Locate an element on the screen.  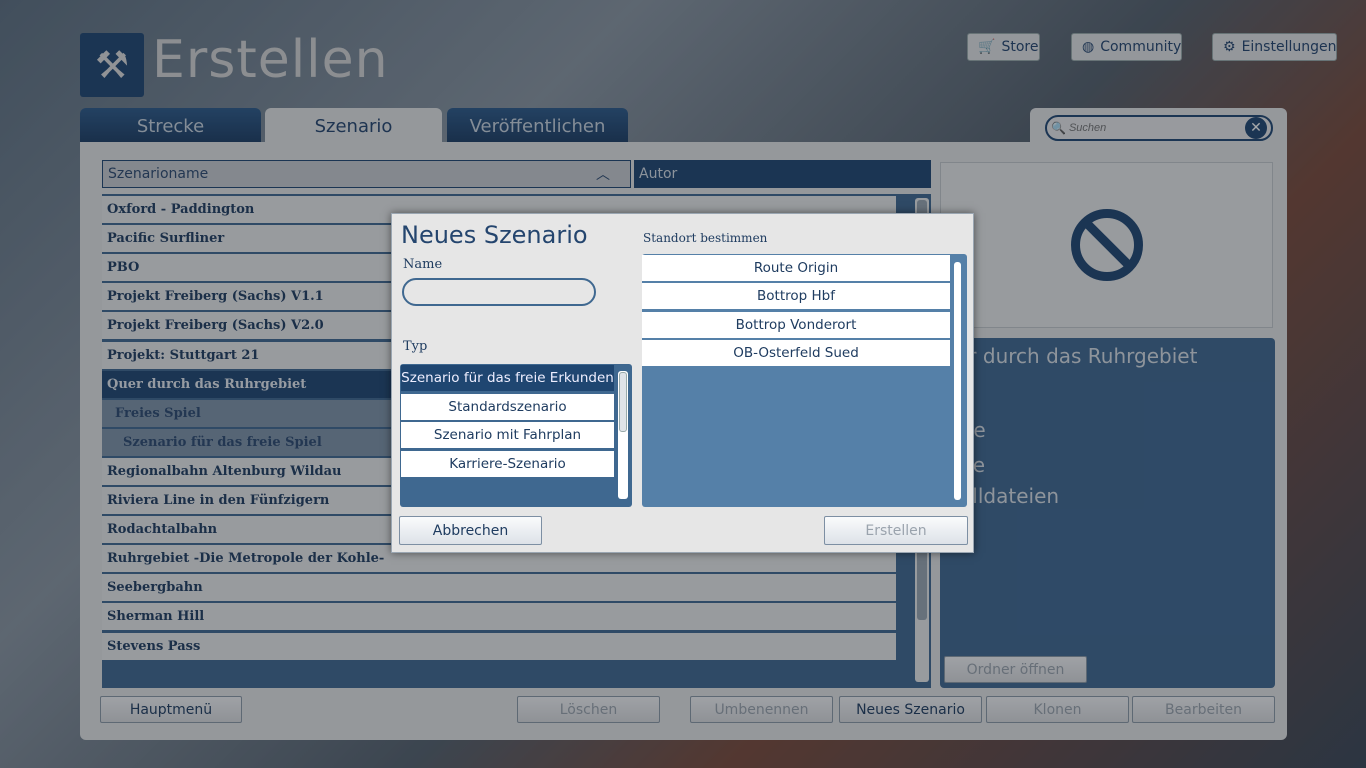
type-option: Karriere-Szenario is located at coordinates (507, 464).